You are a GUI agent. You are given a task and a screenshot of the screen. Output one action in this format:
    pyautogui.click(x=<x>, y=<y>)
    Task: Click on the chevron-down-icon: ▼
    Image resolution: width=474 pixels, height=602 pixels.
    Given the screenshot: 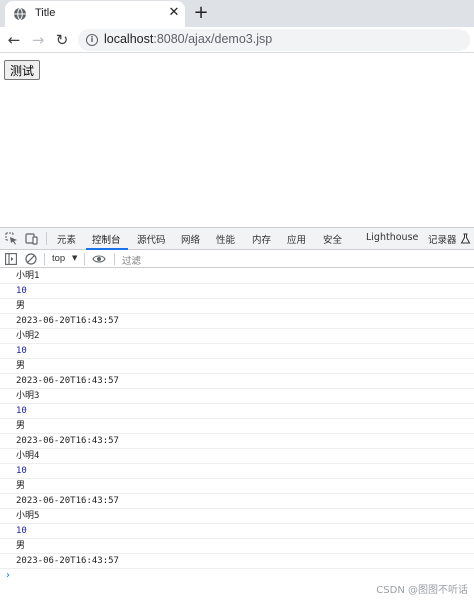 What is the action you would take?
    pyautogui.click(x=74, y=258)
    